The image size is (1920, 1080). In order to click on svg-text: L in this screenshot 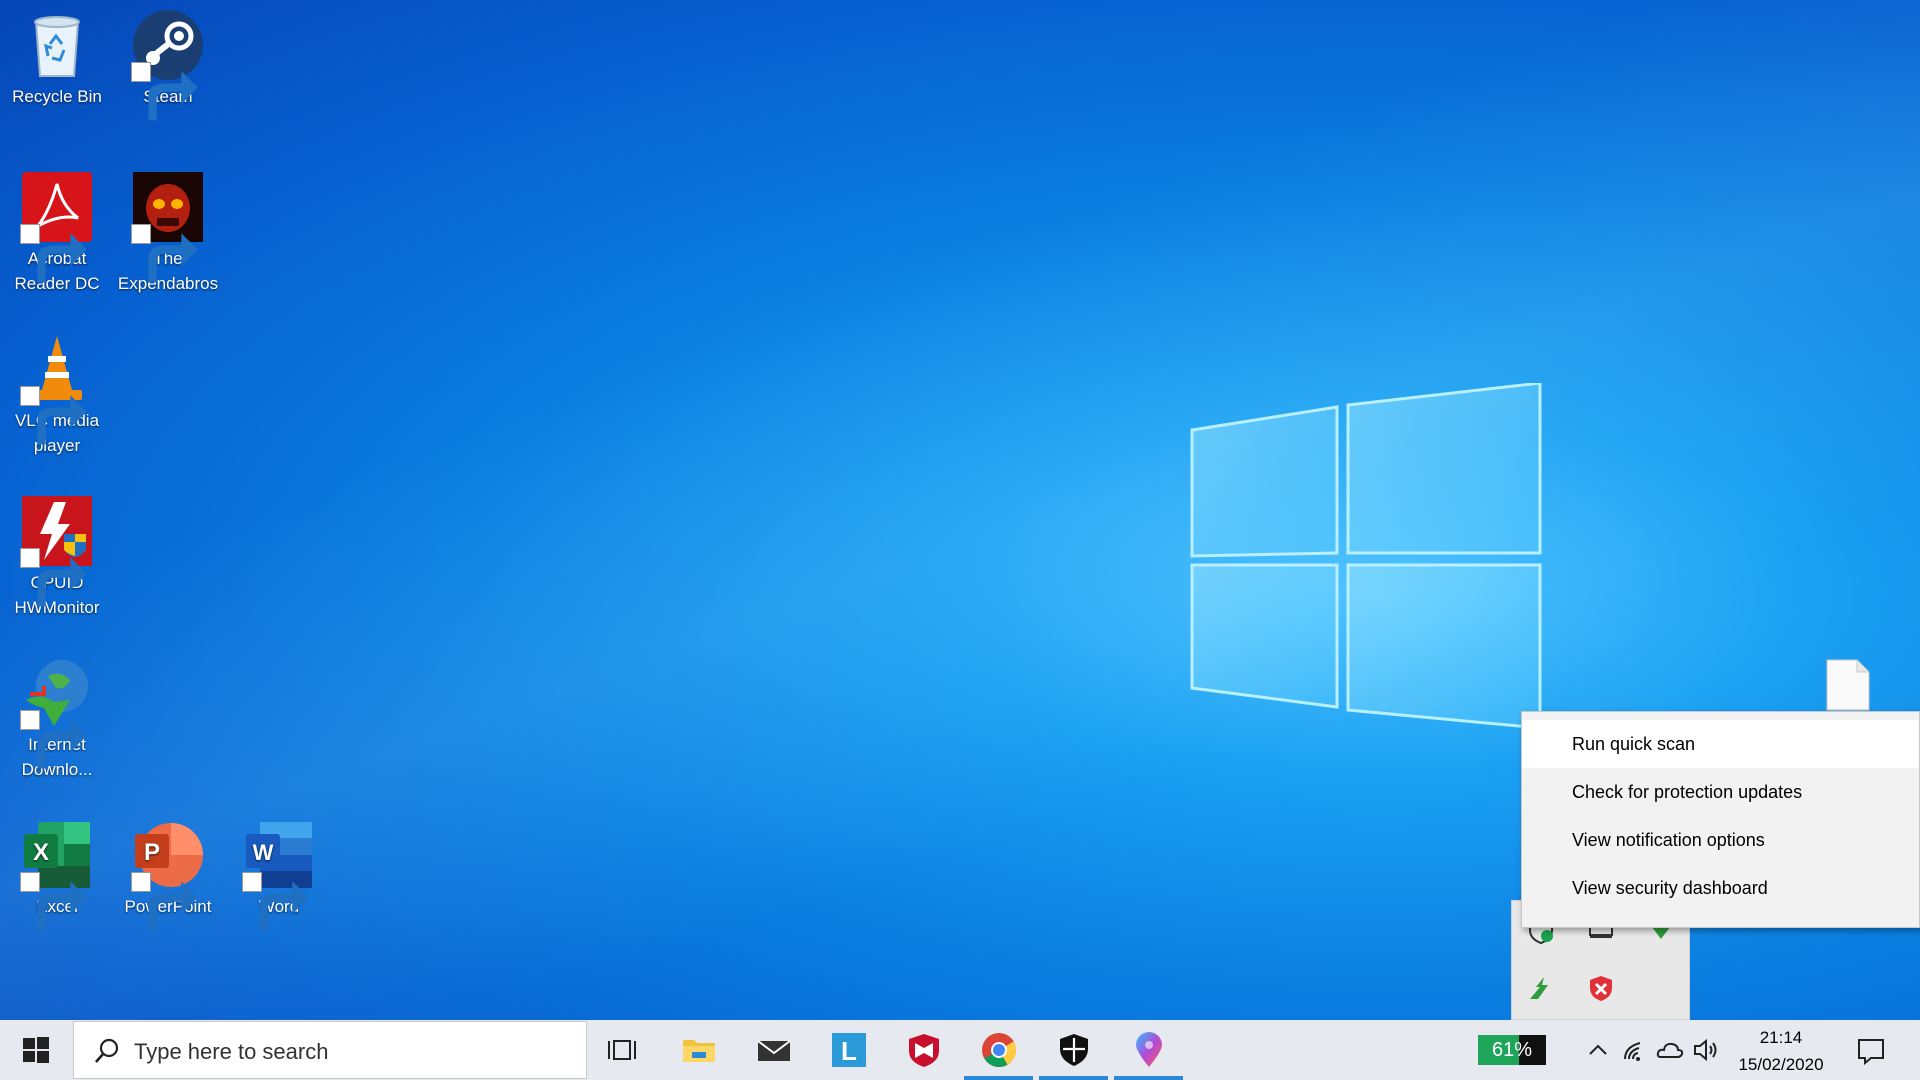, I will do `click(849, 1051)`.